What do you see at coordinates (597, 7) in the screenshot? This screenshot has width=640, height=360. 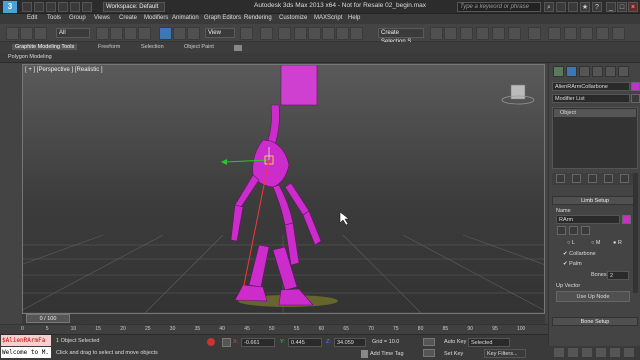 I see `help-icon: ?` at bounding box center [597, 7].